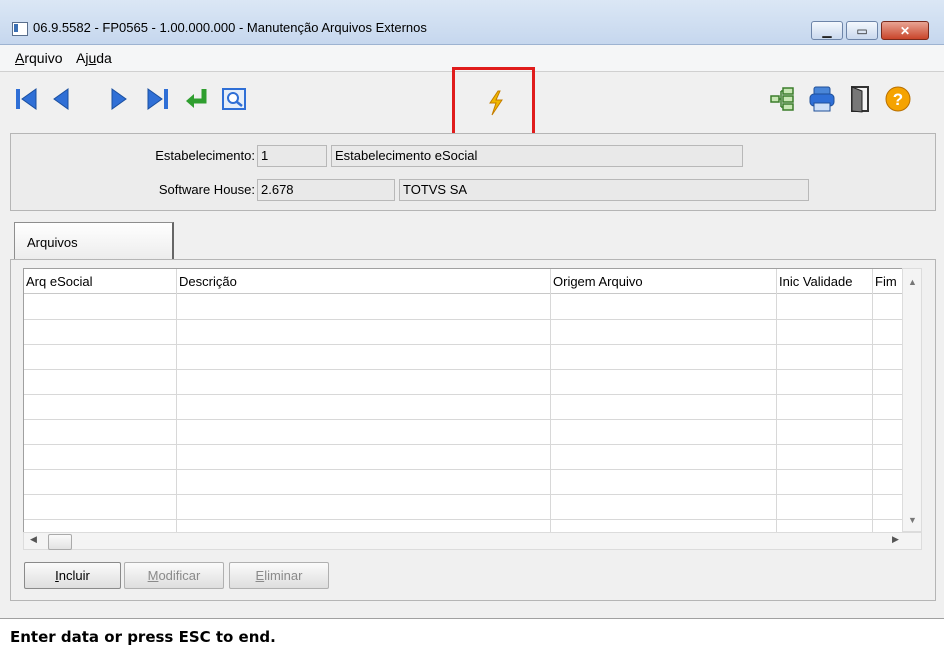 The height and width of the screenshot is (654, 944). I want to click on estabelecimento-name-field: Estabelecimento eSocial, so click(537, 156).